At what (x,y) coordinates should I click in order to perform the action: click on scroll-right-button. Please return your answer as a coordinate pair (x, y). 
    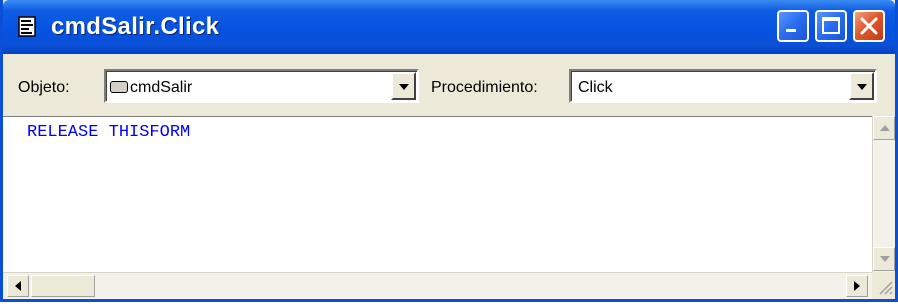
    Looking at the image, I should click on (857, 286).